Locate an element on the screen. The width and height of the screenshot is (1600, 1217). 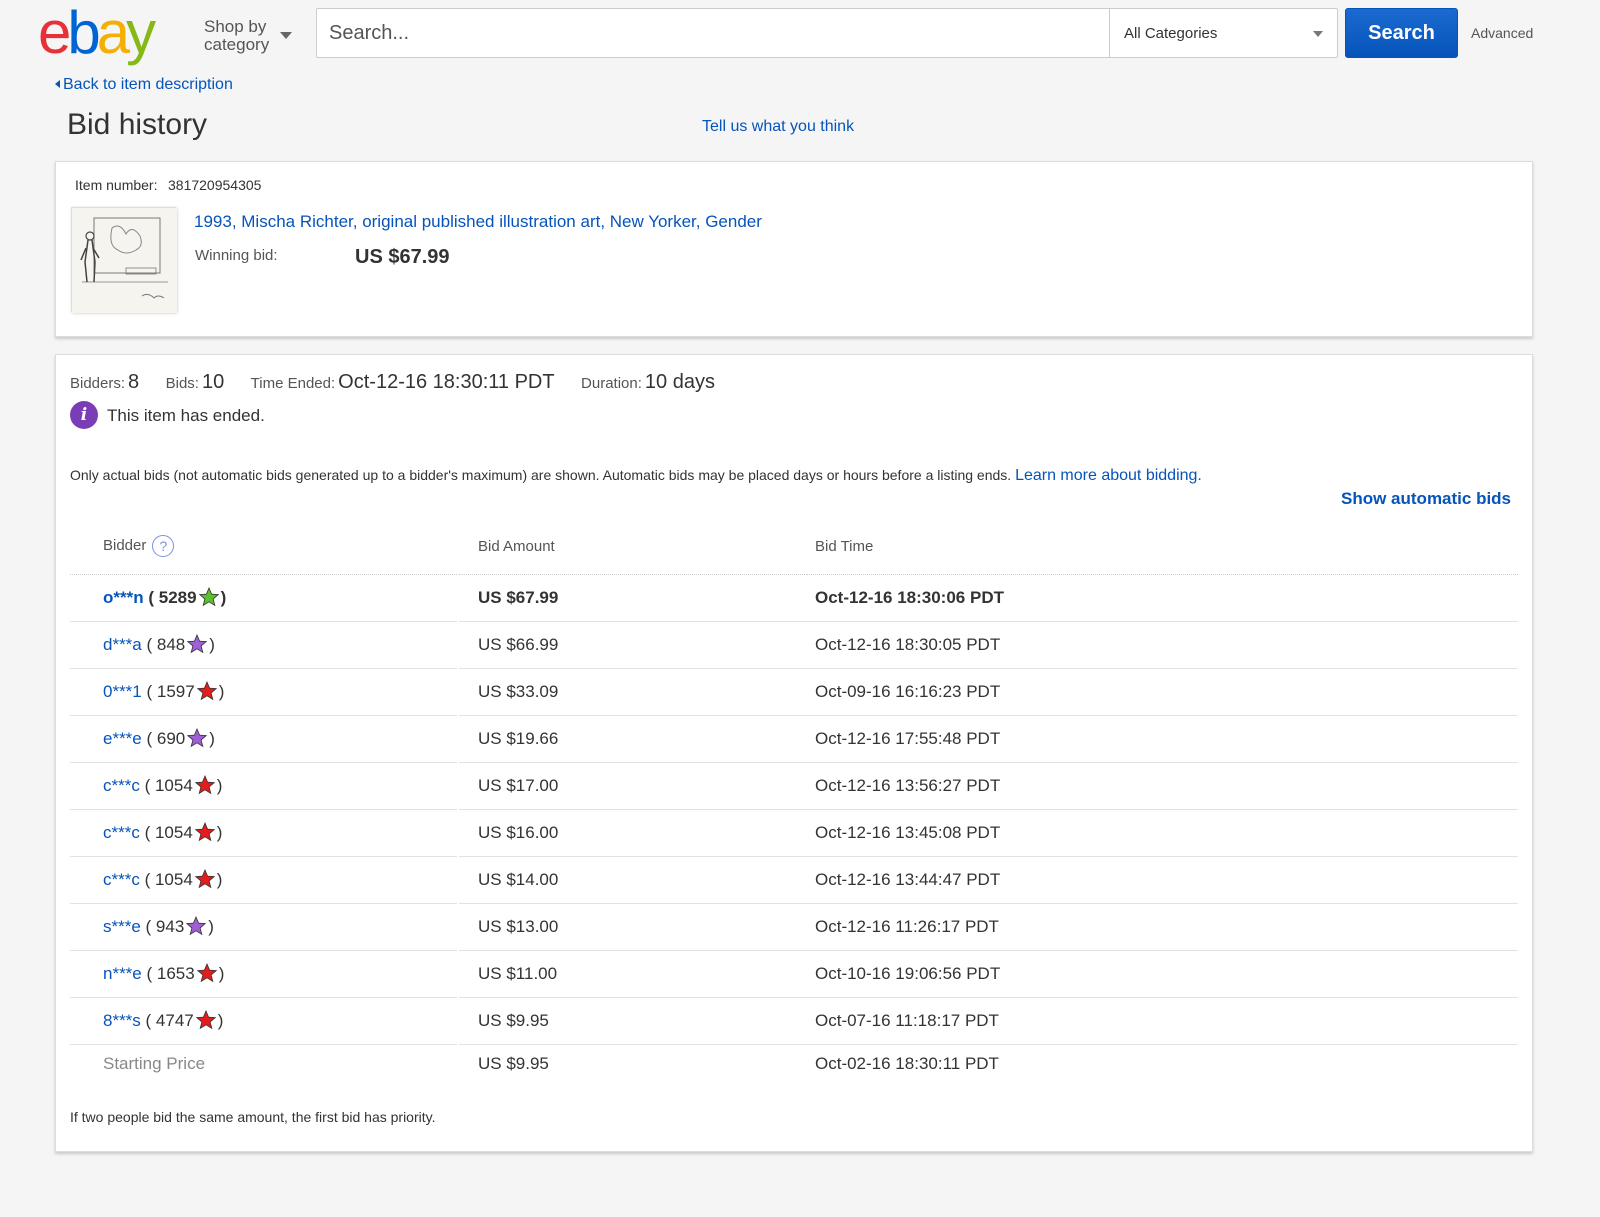
ebay-logo: ebay is located at coordinates (97, 33).